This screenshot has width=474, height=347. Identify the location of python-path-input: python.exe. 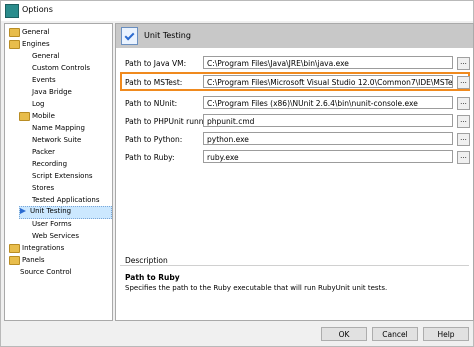
(328, 138).